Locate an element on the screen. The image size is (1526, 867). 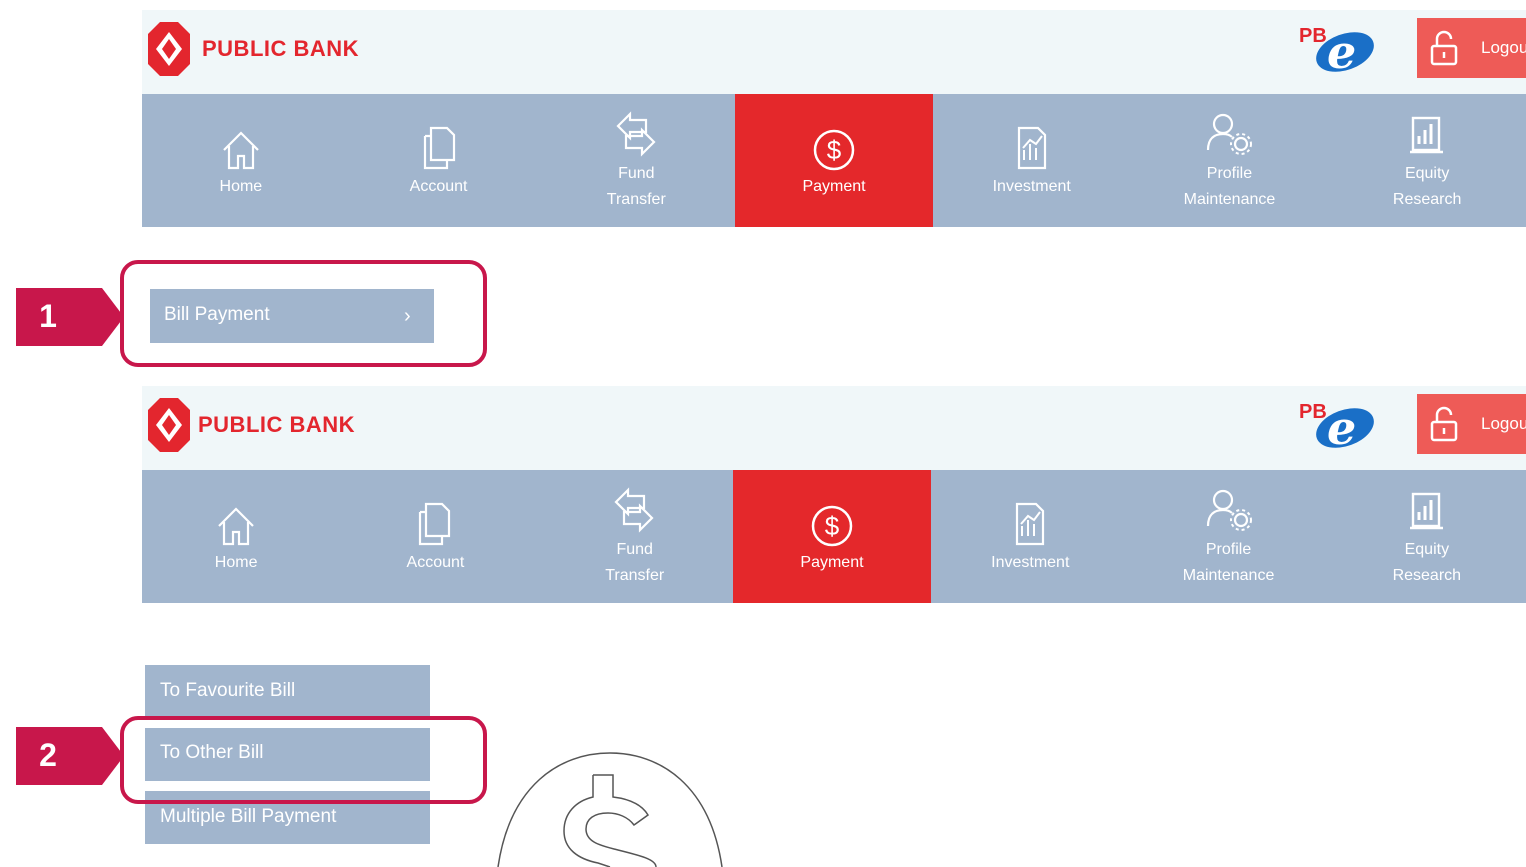
dollar-watermark-icon is located at coordinates (610, 809).